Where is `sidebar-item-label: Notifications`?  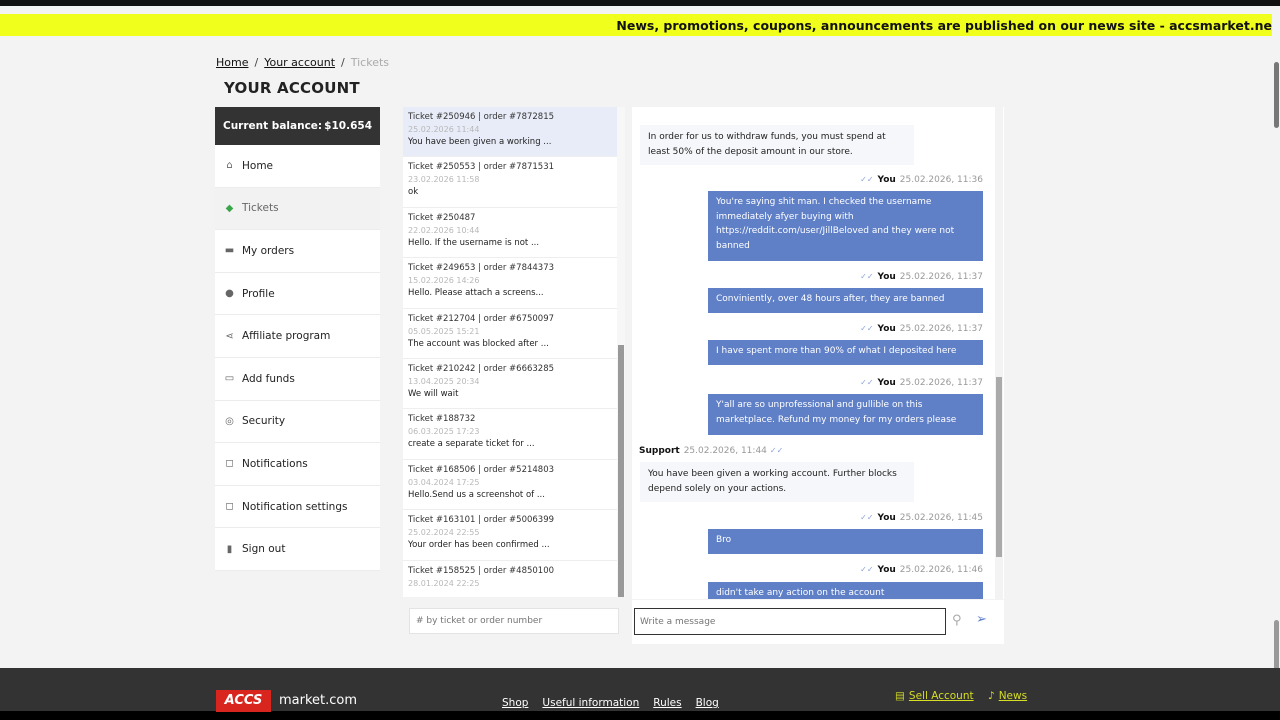
sidebar-item-label: Notifications is located at coordinates (275, 463).